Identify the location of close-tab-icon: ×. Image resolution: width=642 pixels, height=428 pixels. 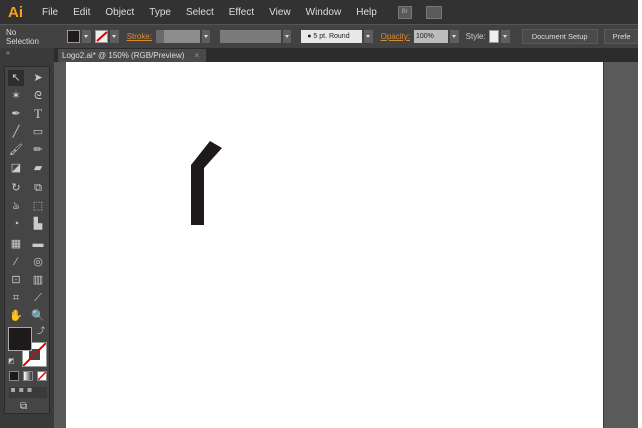
(196, 55).